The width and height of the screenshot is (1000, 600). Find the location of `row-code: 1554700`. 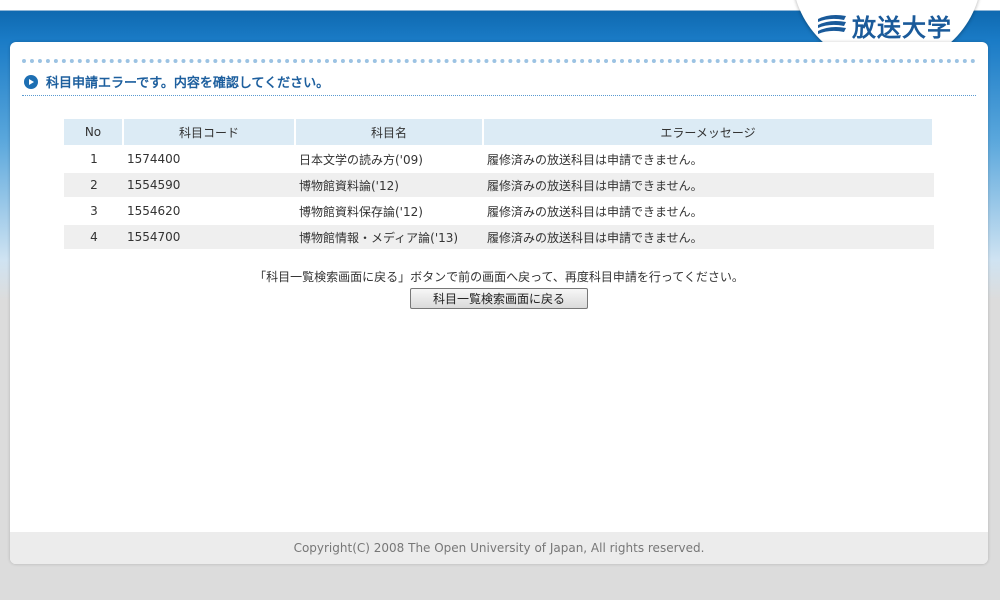

row-code: 1554700 is located at coordinates (210, 237).